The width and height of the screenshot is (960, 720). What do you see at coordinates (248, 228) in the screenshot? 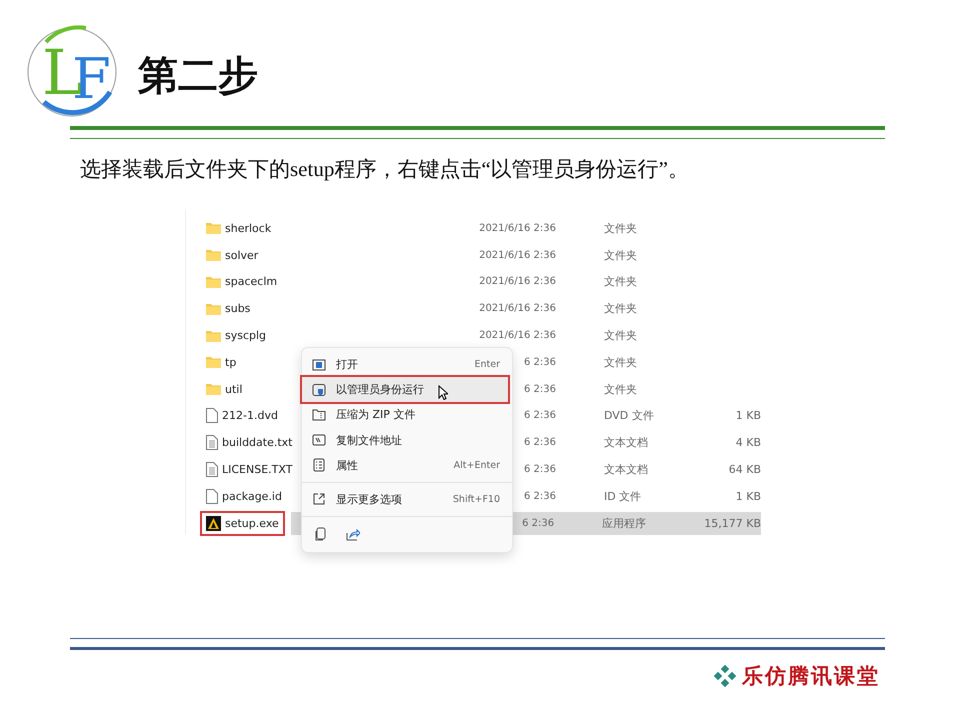
I see `file-name: sherlock` at bounding box center [248, 228].